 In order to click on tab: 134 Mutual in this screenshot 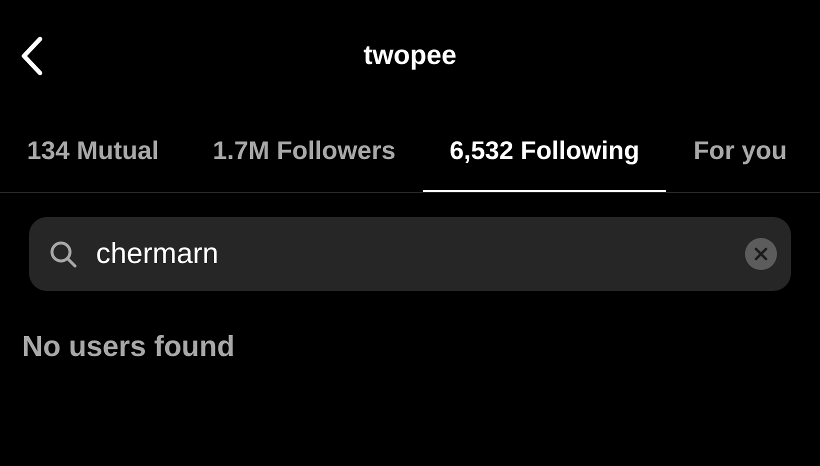, I will do `click(93, 152)`.